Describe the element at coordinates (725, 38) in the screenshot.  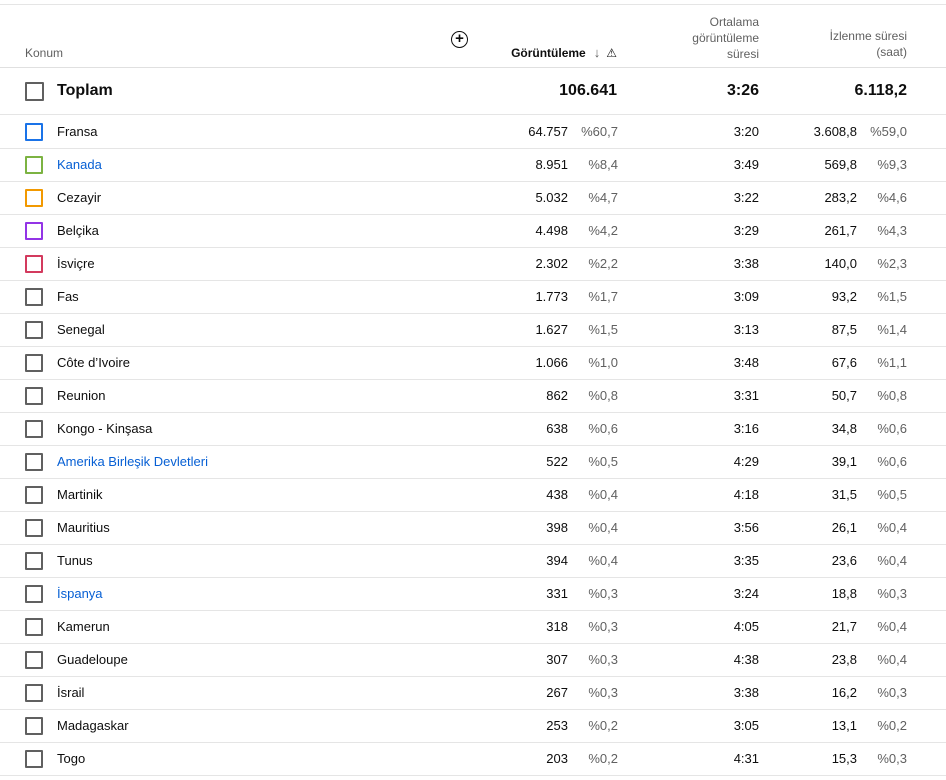
I see `avg-duration-line-2: görüntüleme` at that location.